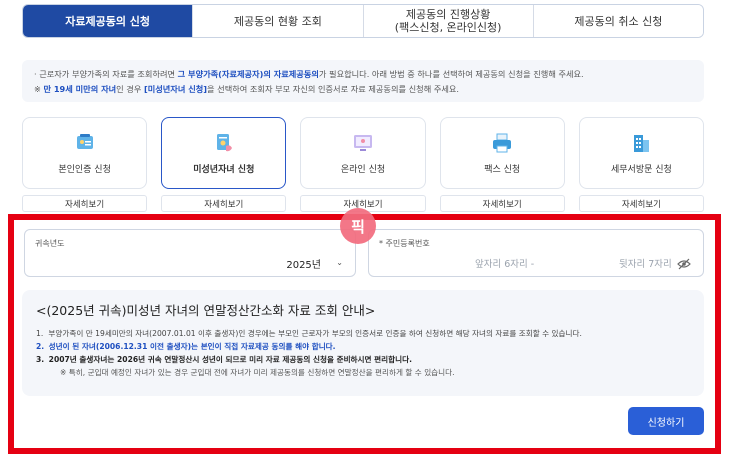 The height and width of the screenshot is (460, 730). Describe the element at coordinates (645, 263) in the screenshot. I see `ssn-back-input: 뒷자리 7자리` at that location.